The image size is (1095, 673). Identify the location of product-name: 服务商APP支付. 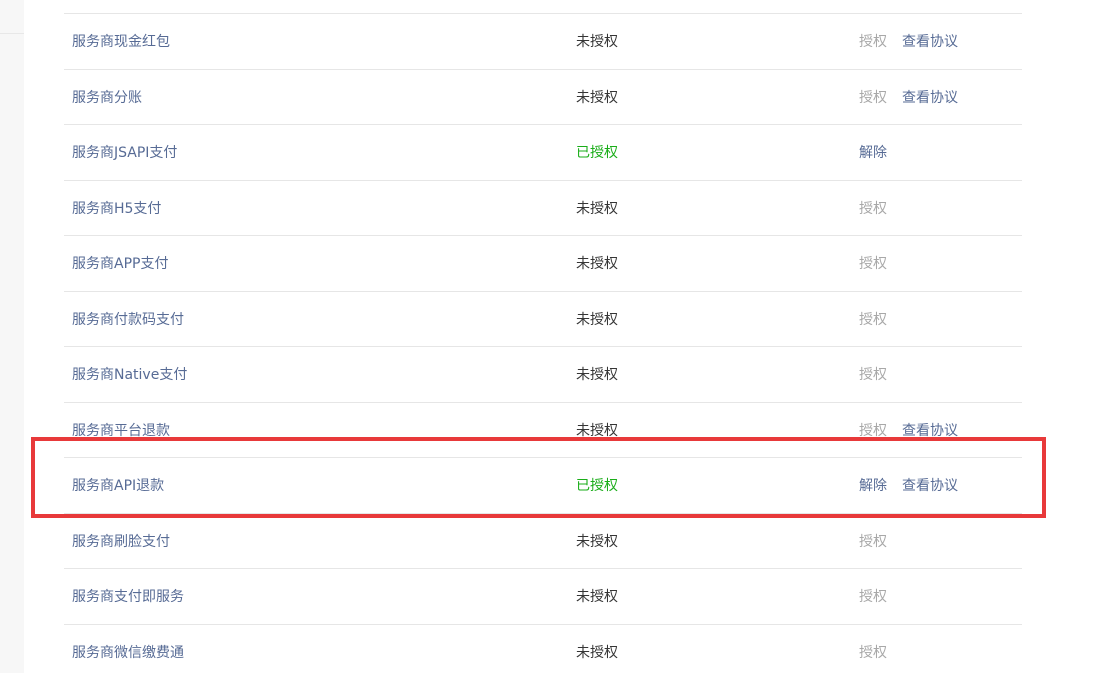
(120, 264).